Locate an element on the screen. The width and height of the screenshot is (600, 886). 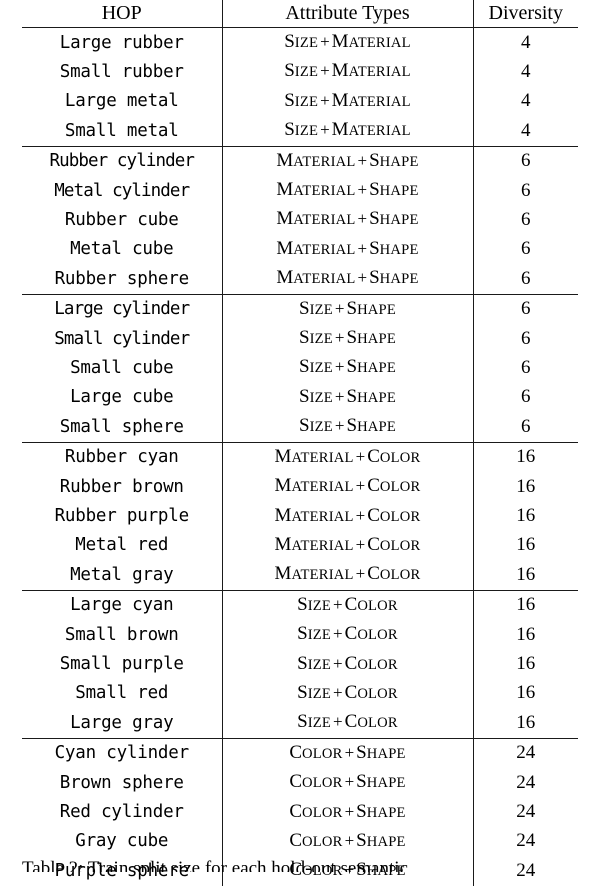
table-row: Metal gray MATERIAL + COLOR 16 is located at coordinates (300, 575).